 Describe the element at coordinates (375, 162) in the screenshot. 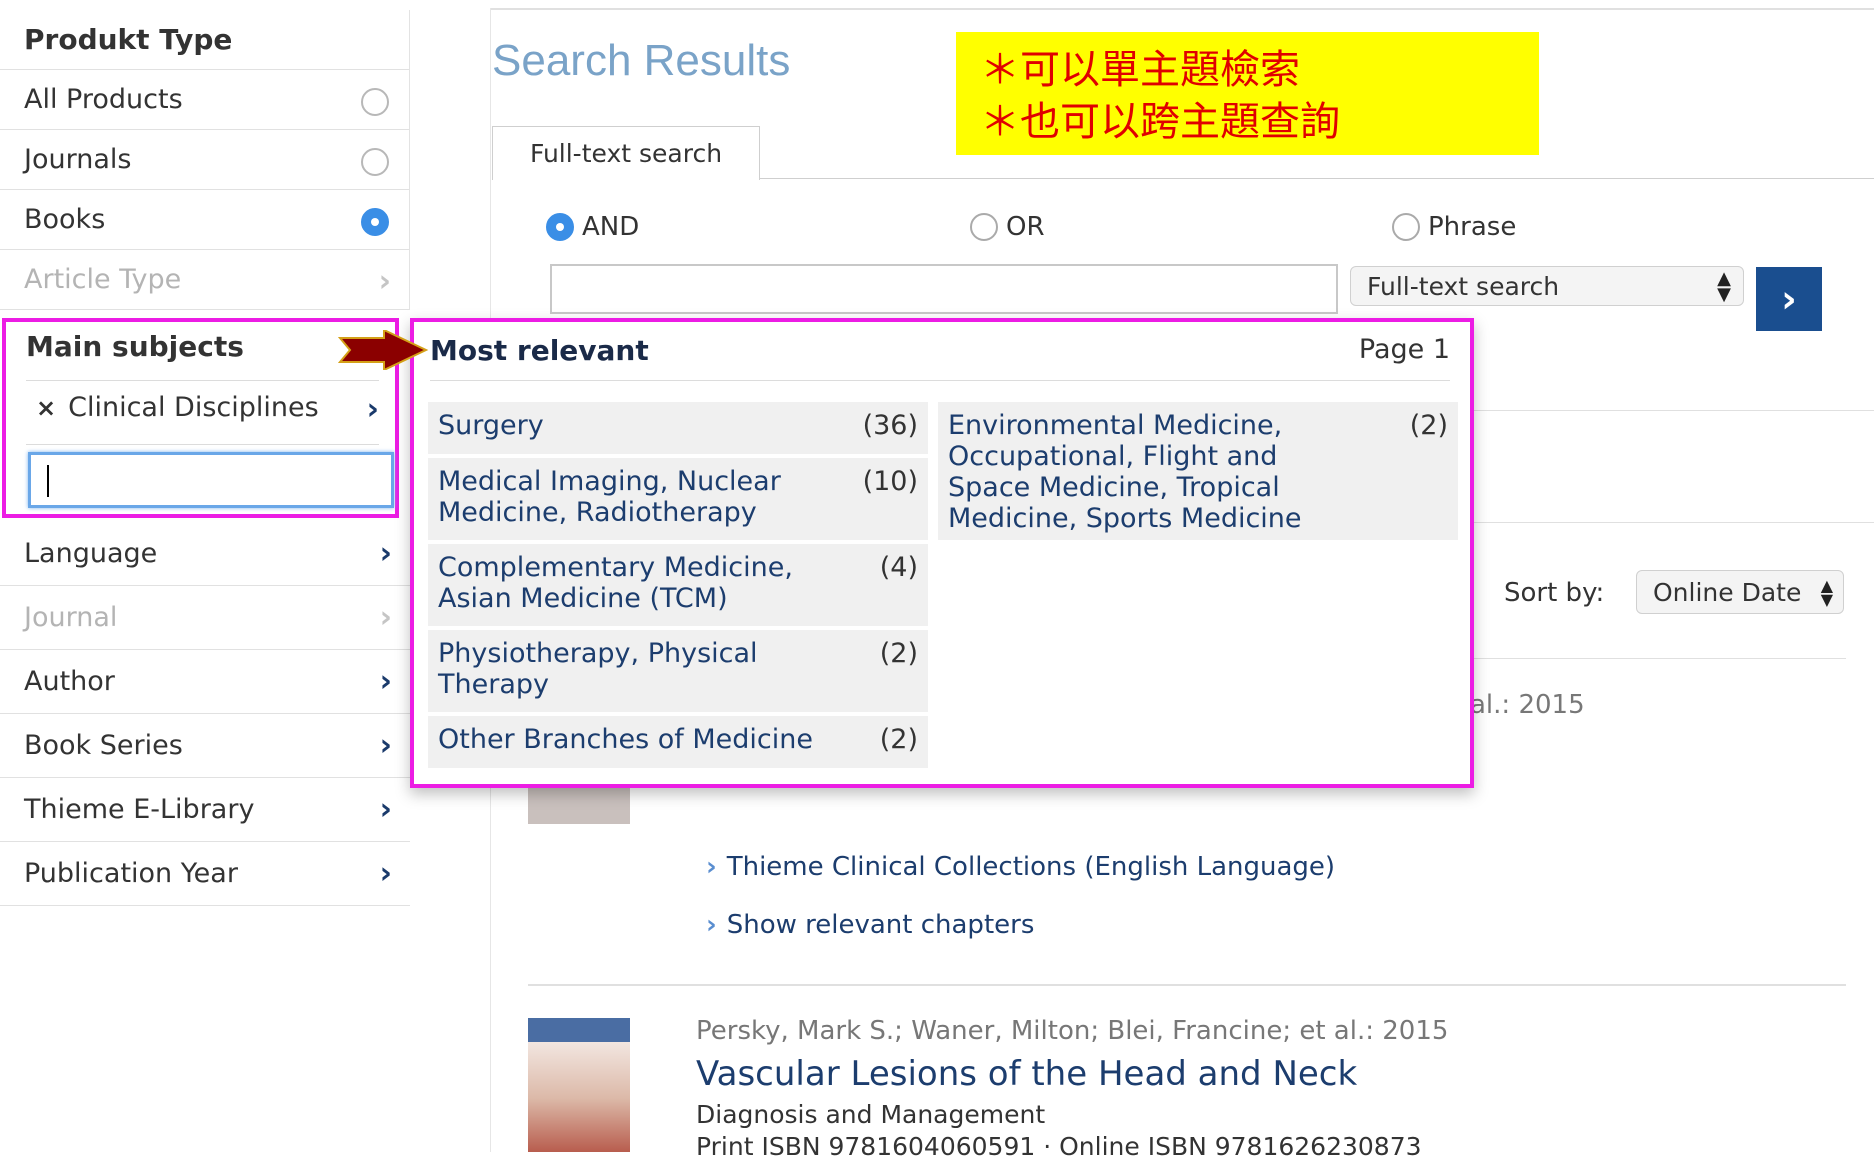

I see `journals-radio` at that location.